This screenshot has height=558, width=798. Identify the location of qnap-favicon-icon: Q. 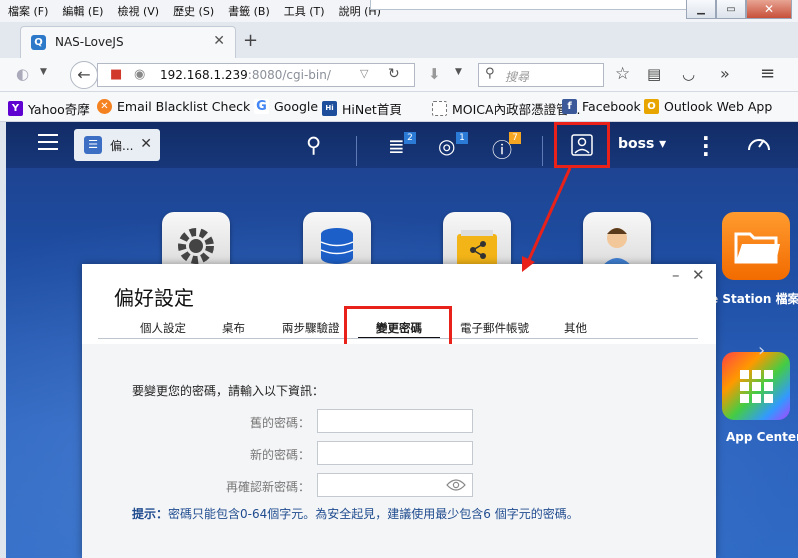
(38, 42).